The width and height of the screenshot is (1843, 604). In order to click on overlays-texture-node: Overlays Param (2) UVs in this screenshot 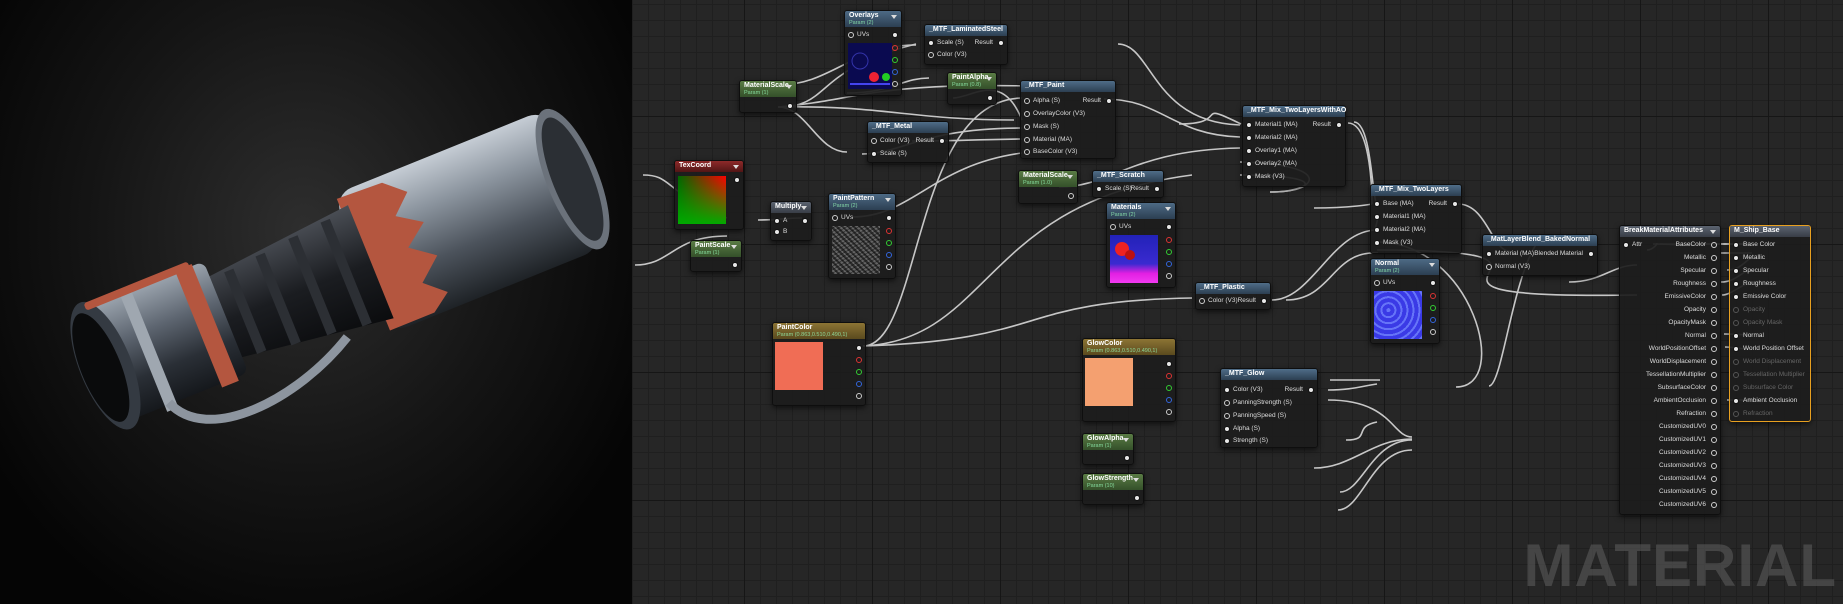, I will do `click(873, 53)`.